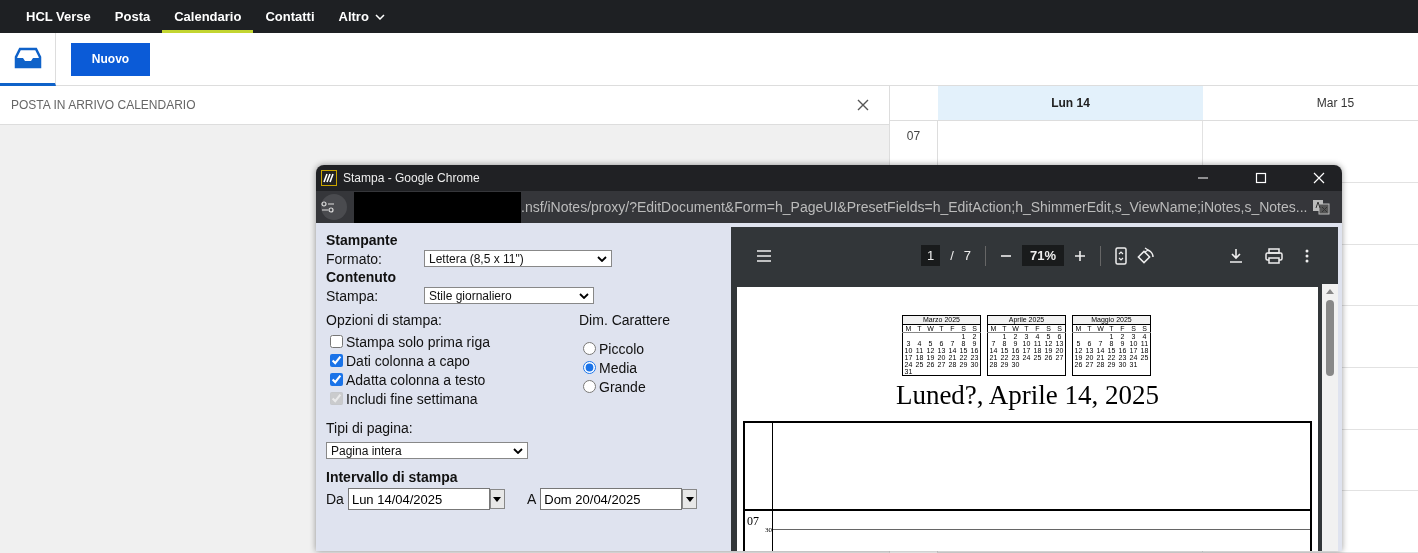  I want to click on section-heading: Intervallo di stampa, so click(392, 477).